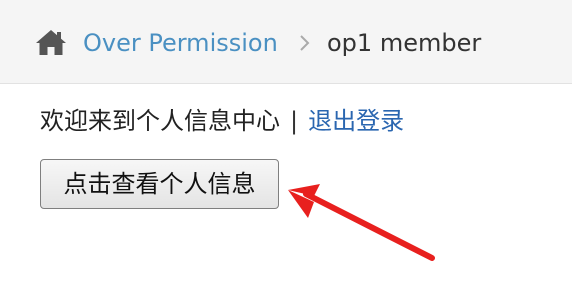 The image size is (572, 290). Describe the element at coordinates (369, 226) in the screenshot. I see `arrow-shaft` at that location.